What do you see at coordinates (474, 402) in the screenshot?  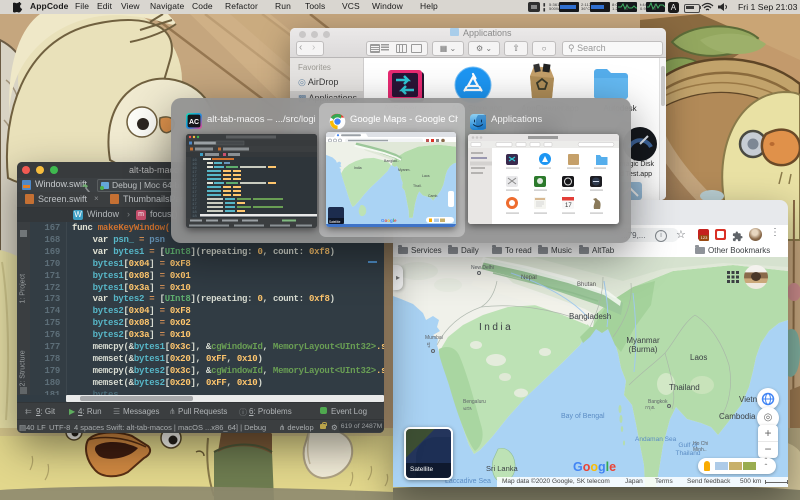 I see `svg-text: Bengaluru` at bounding box center [474, 402].